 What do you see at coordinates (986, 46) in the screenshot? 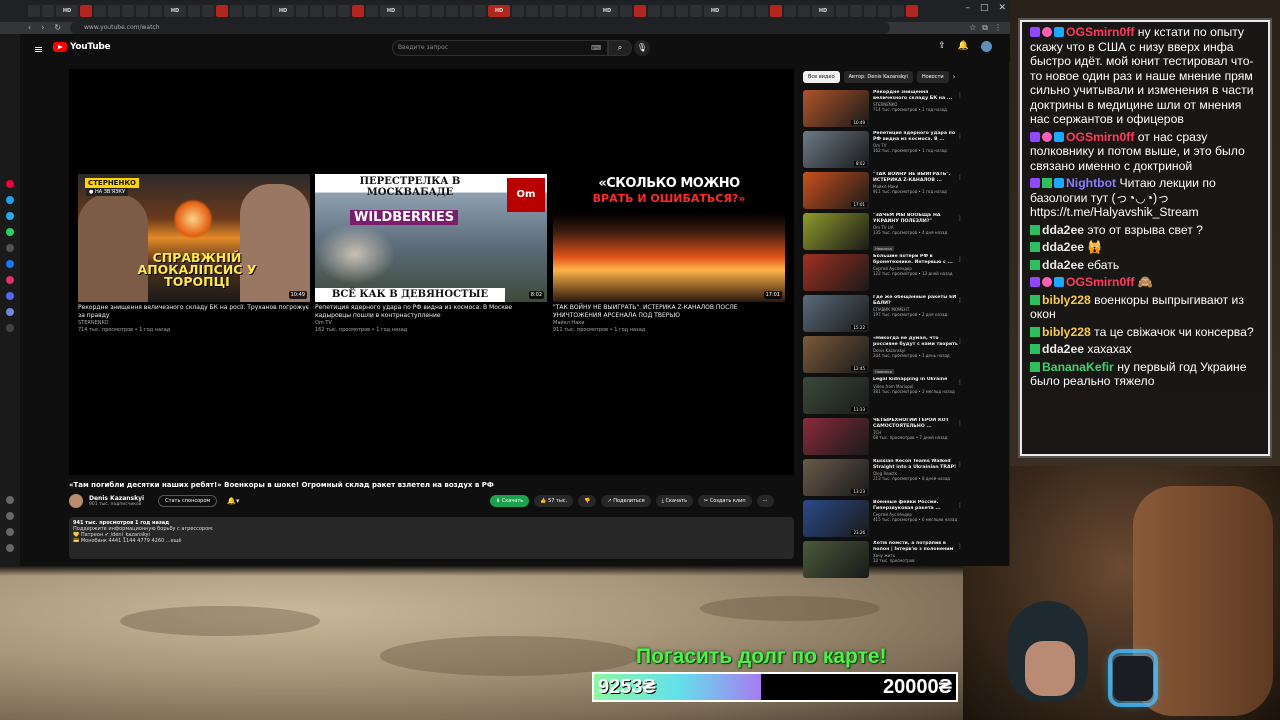
I see `avatar` at bounding box center [986, 46].